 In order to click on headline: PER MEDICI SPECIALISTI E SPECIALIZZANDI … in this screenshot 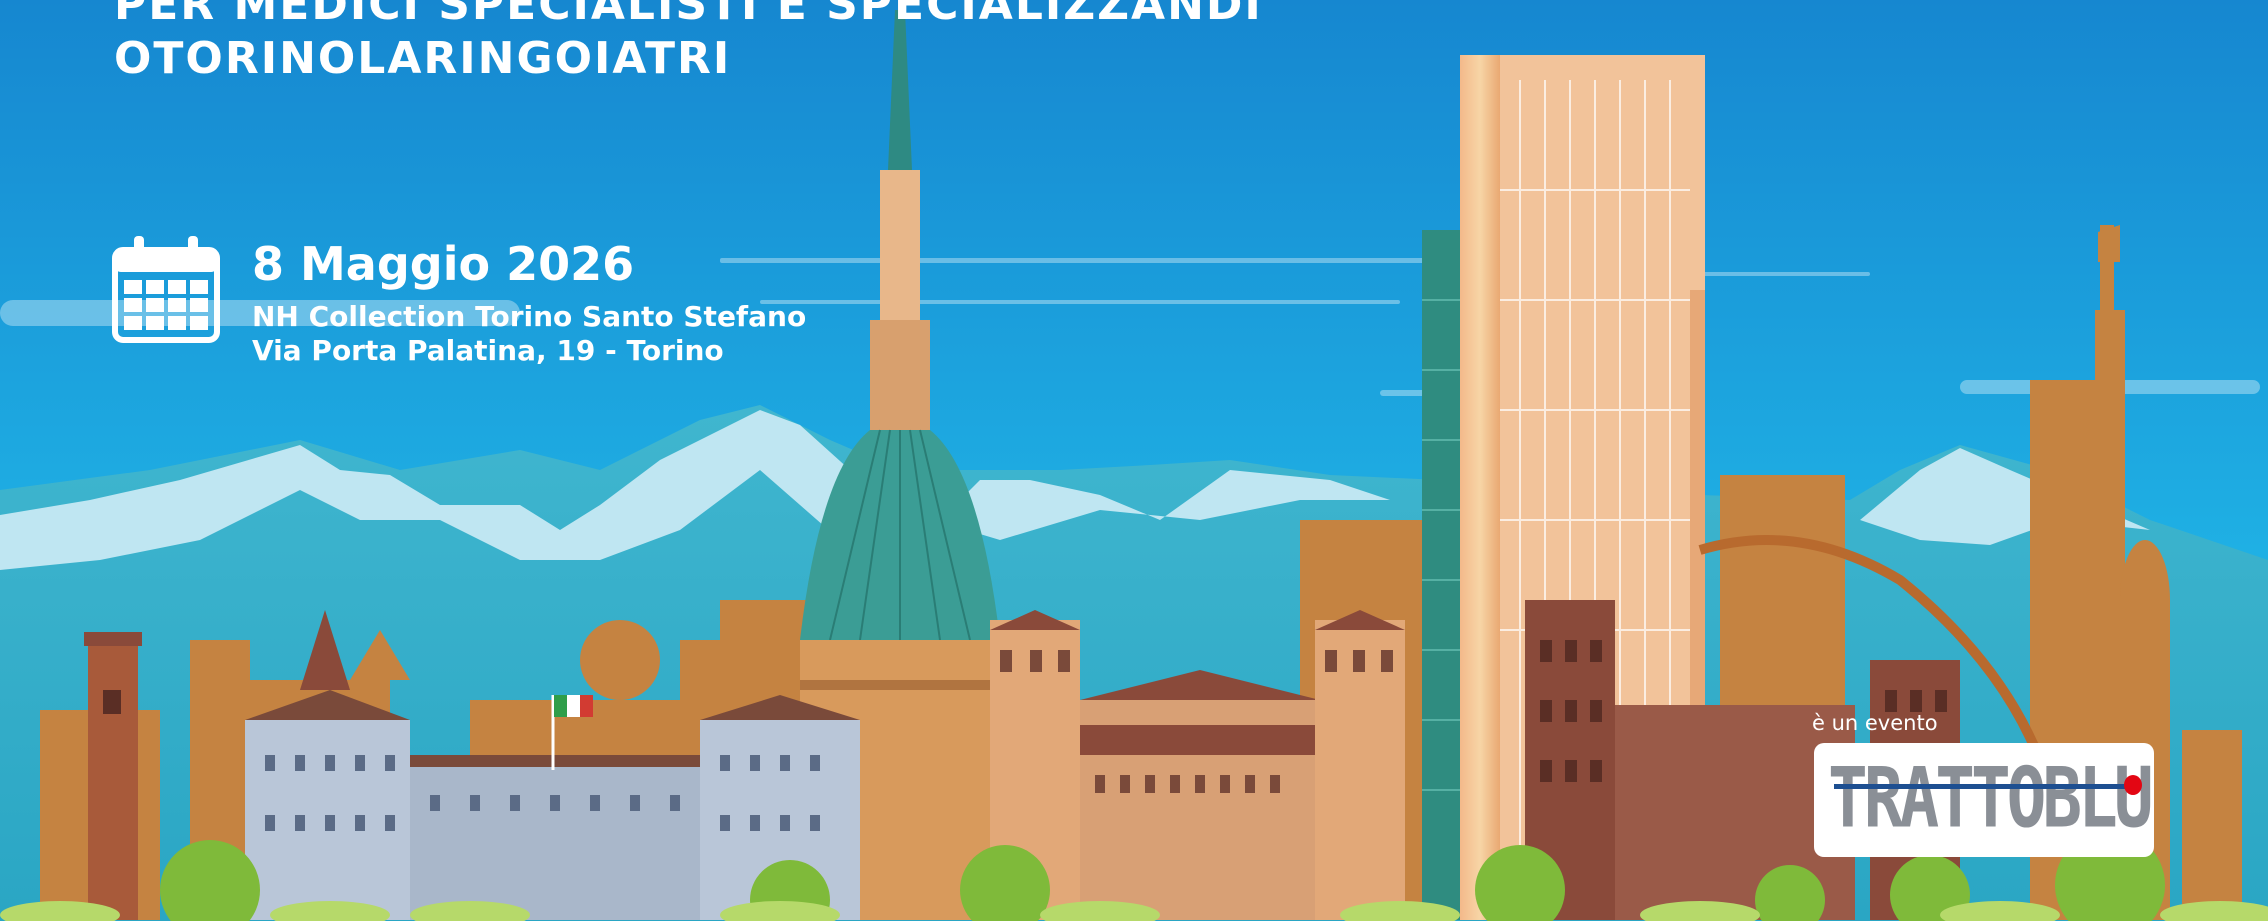, I will do `click(688, 43)`.